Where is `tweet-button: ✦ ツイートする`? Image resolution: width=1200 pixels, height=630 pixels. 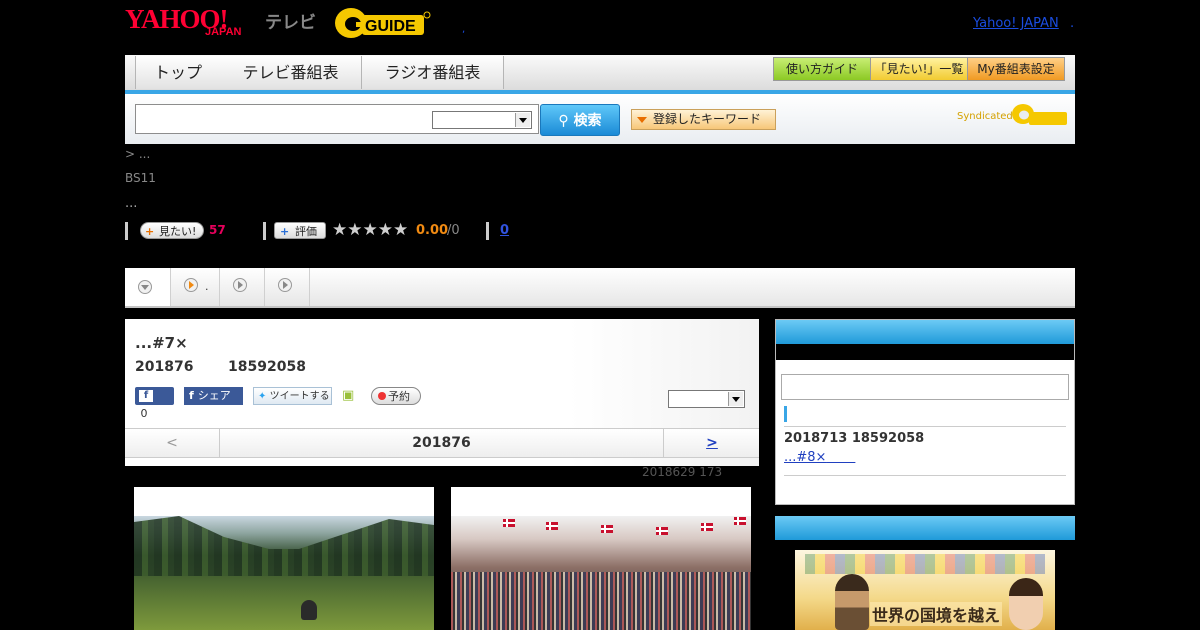 tweet-button: ✦ ツイートする is located at coordinates (292, 396).